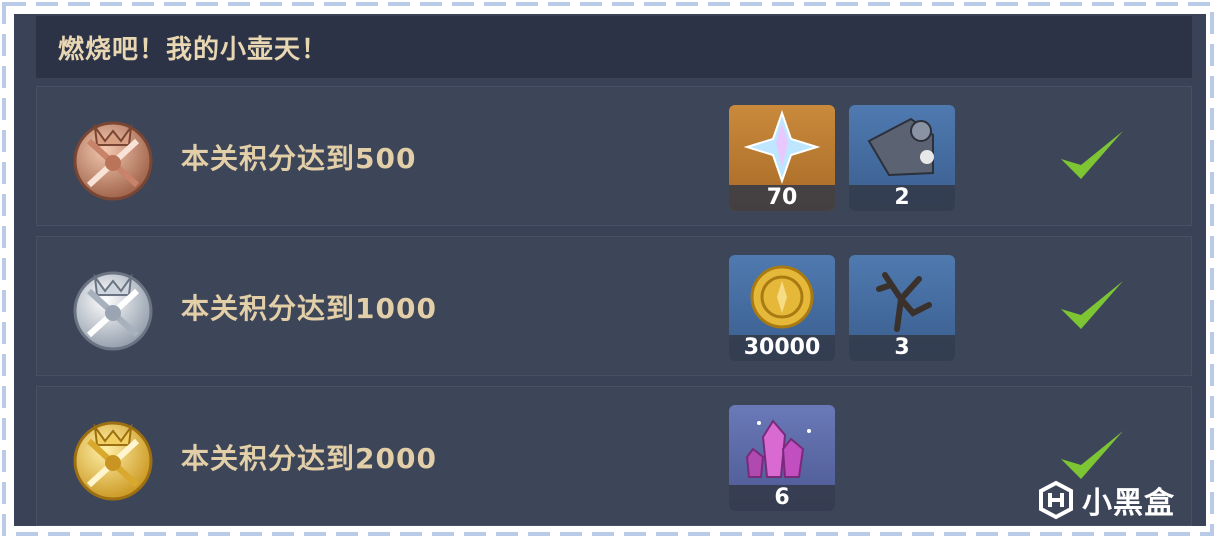 This screenshot has width=1216, height=538. Describe the element at coordinates (782, 198) in the screenshot. I see `reward-count: 70` at that location.